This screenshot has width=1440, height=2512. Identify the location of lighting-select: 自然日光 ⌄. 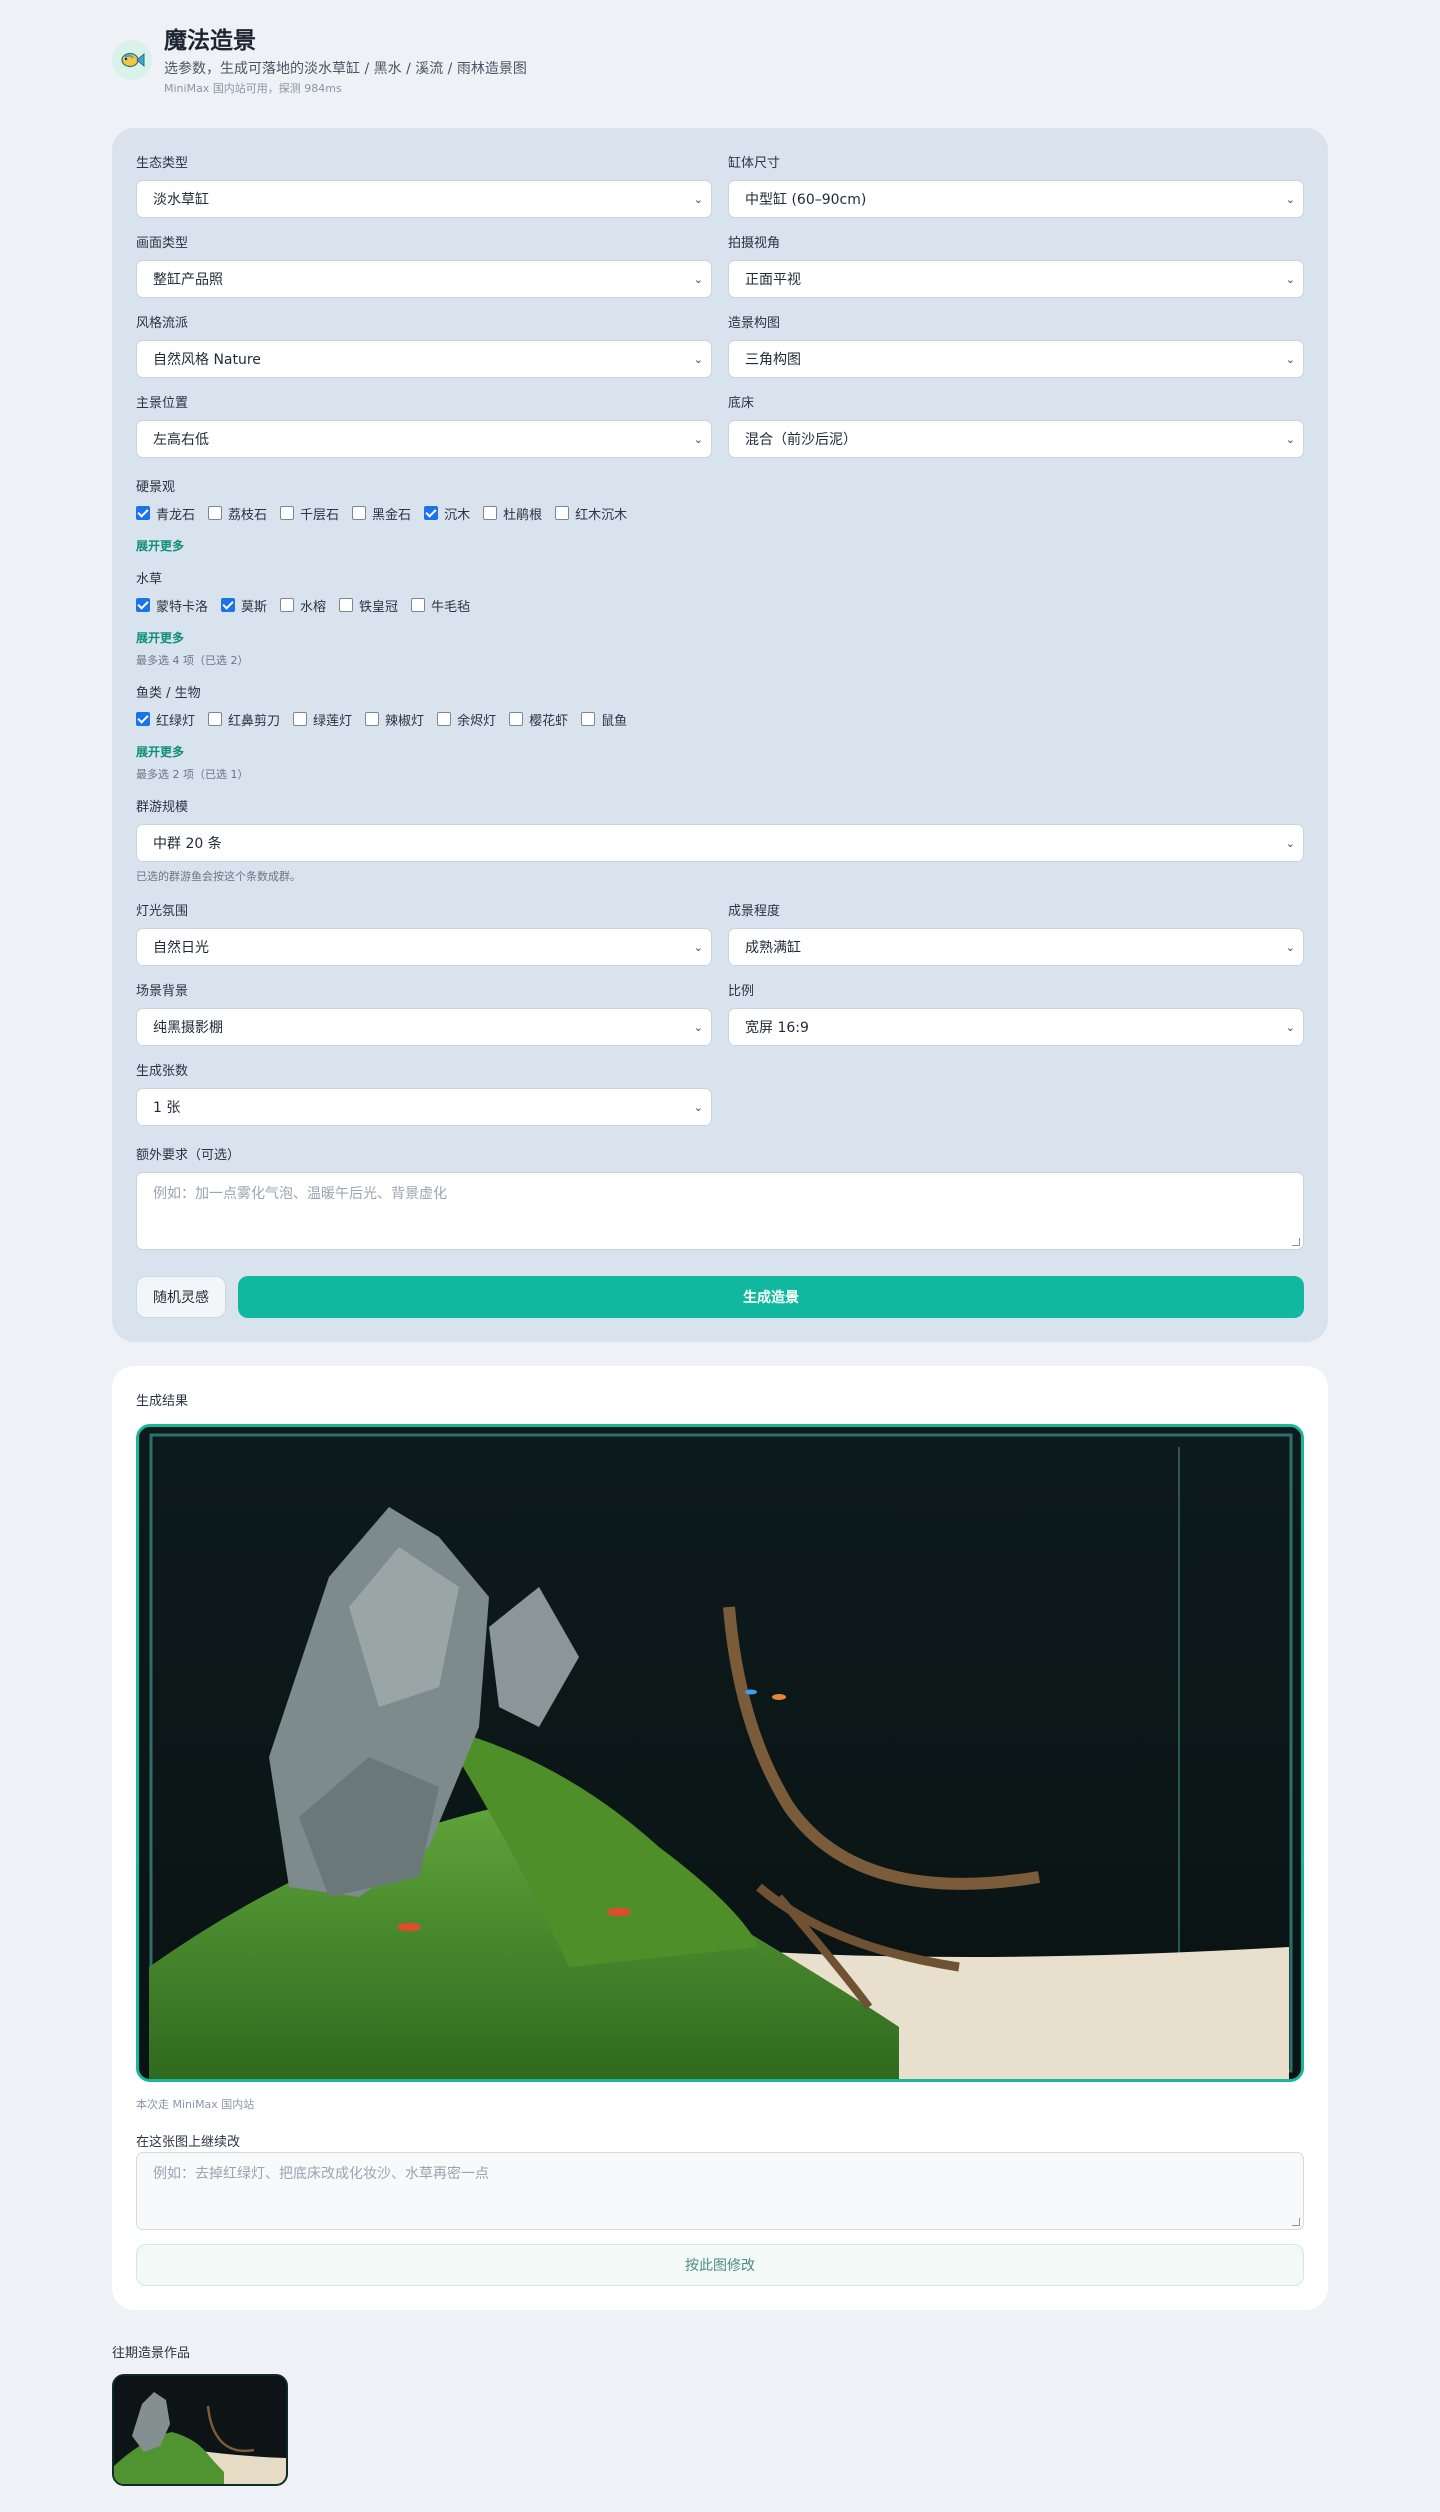
(424, 947).